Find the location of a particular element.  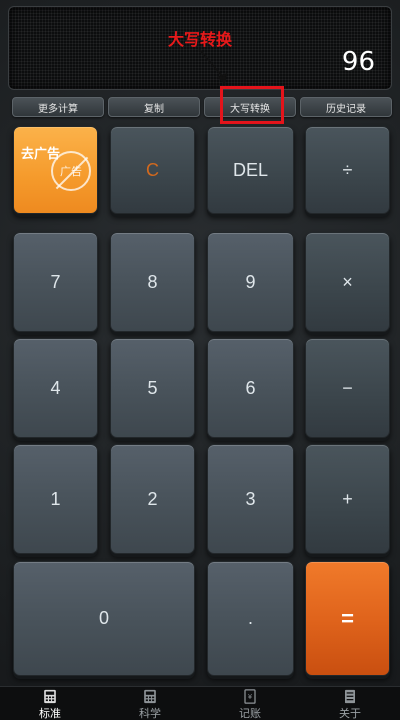

scientific-calculator-icon is located at coordinates (150, 696).